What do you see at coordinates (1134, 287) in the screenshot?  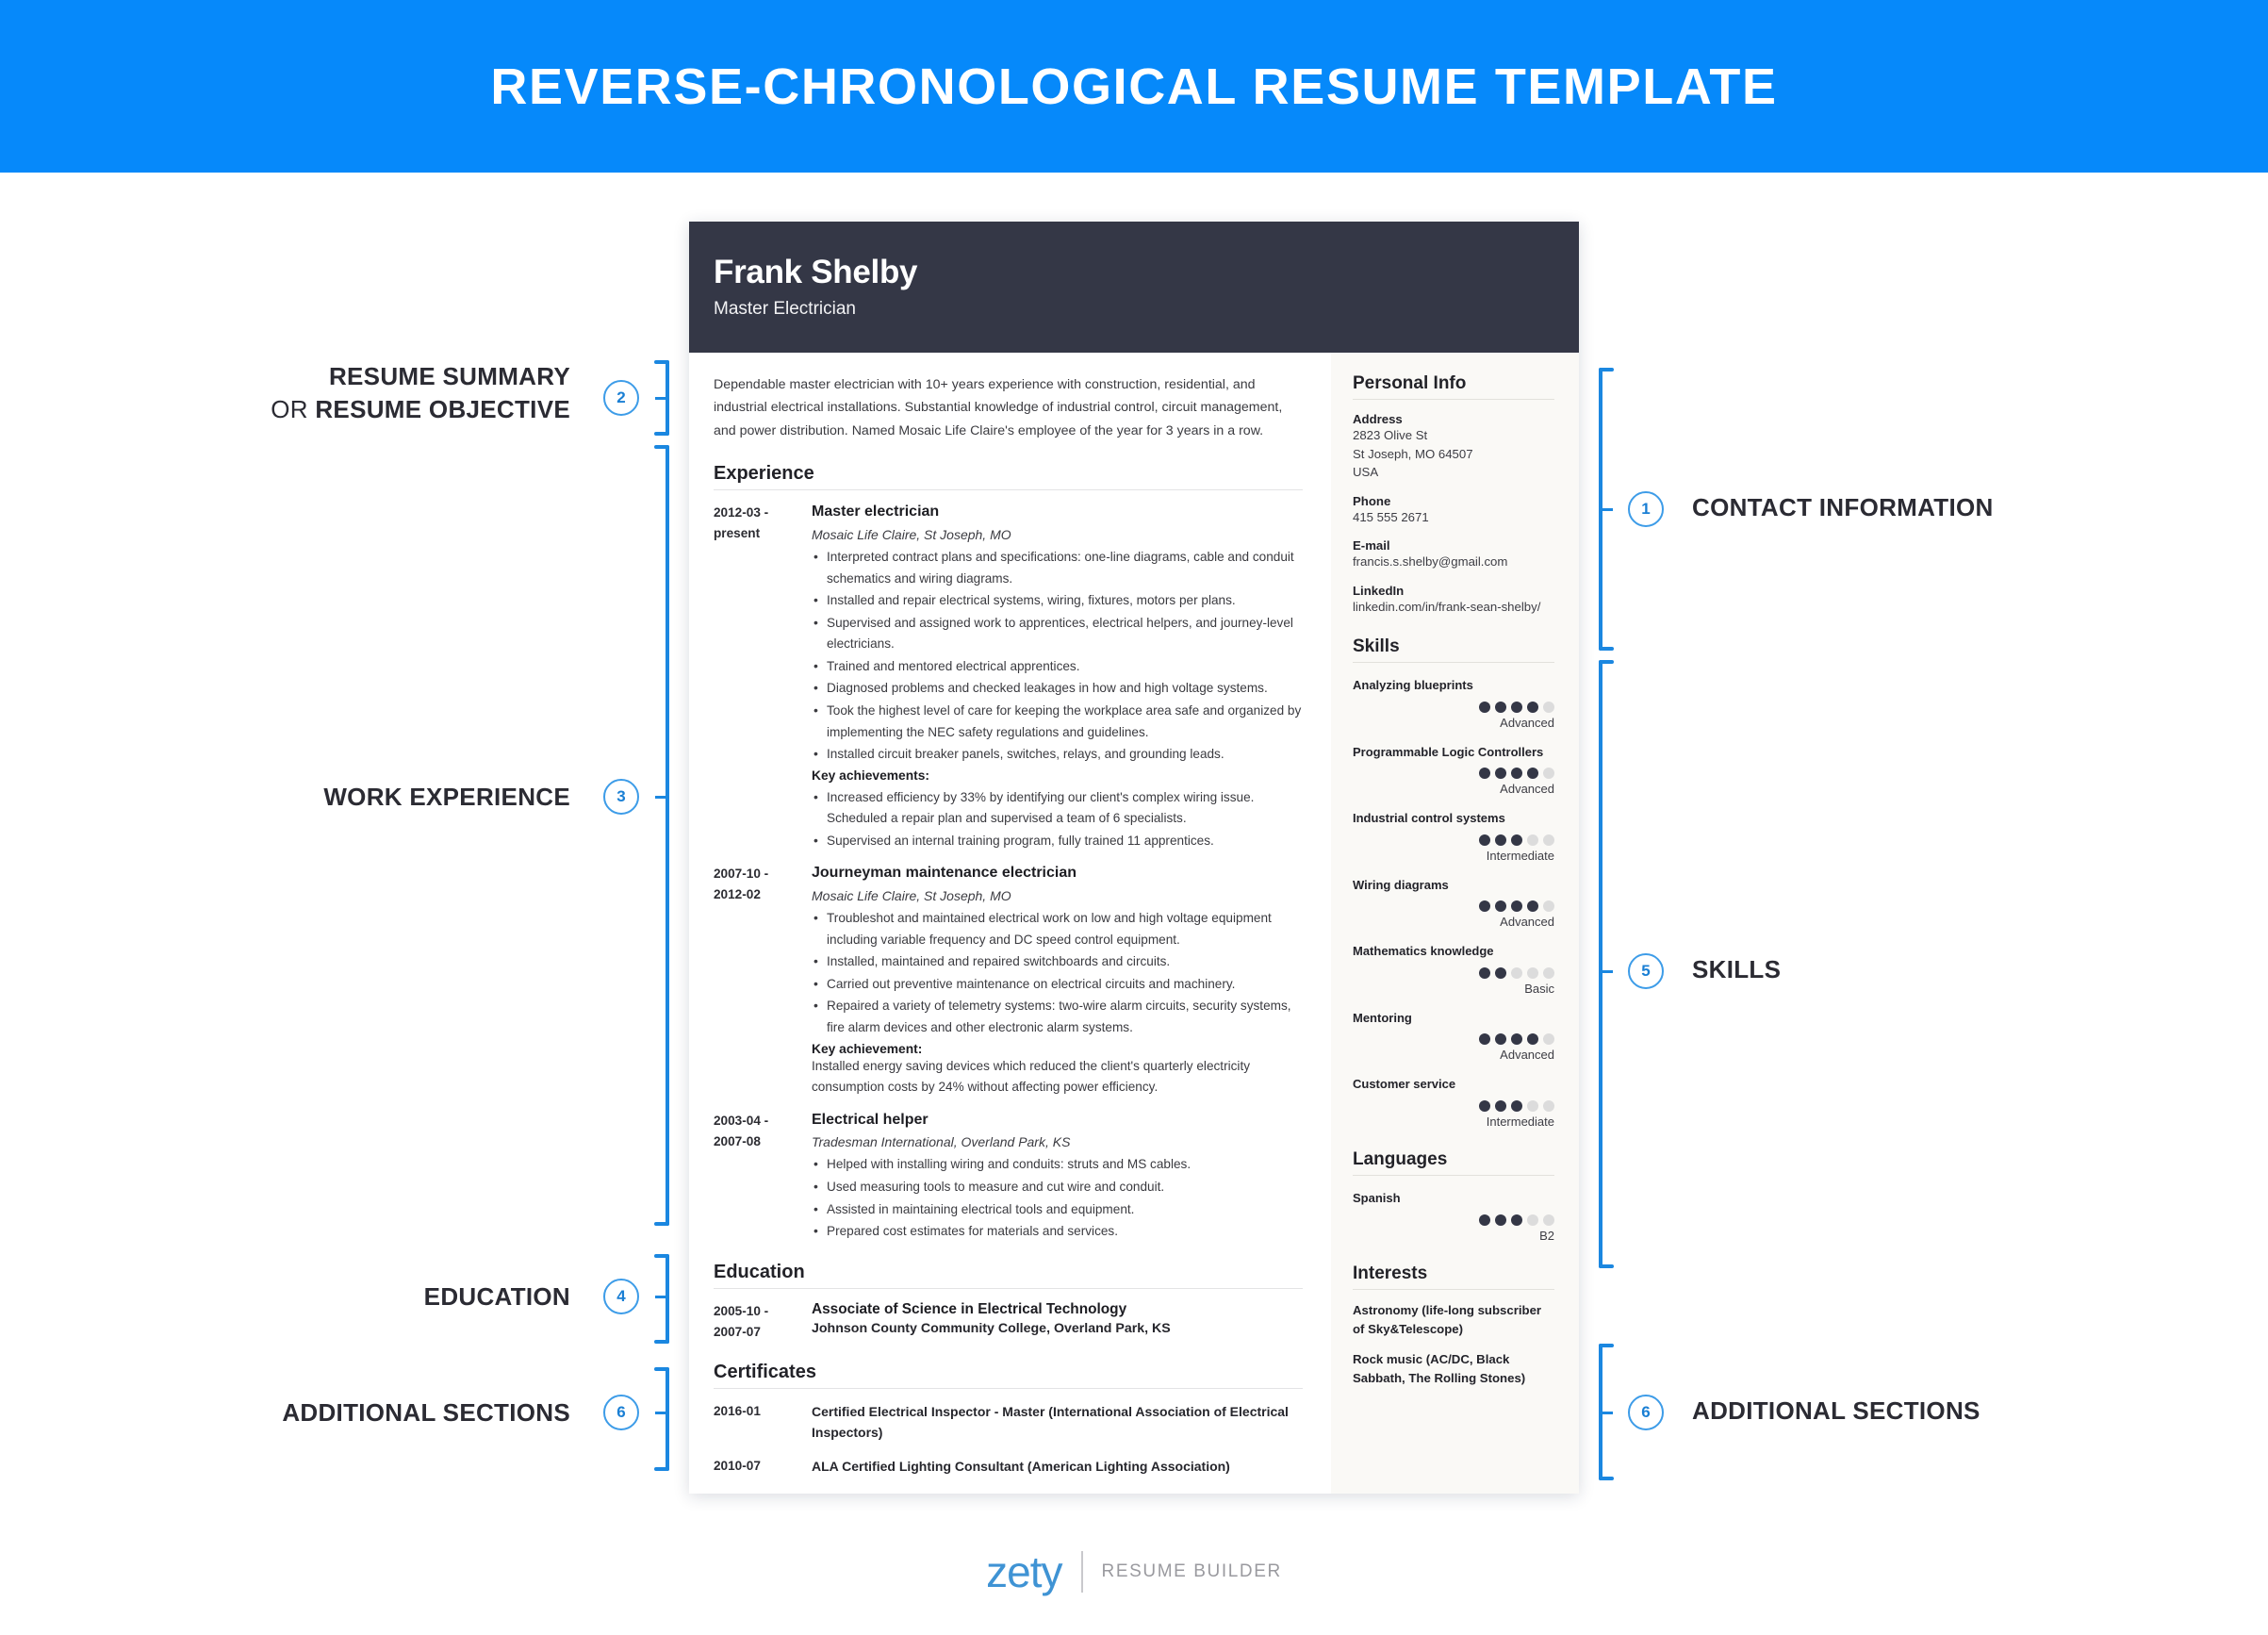 I see `resume-header: Frank Shelby Master Electrician` at bounding box center [1134, 287].